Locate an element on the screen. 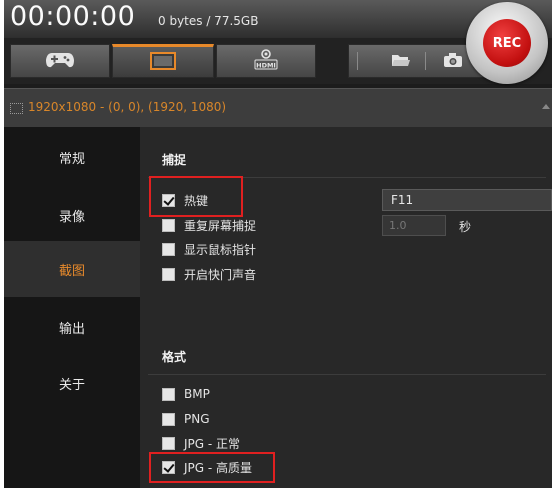 This screenshot has width=552, height=488. format-option-jpg-high: JPG - 高质量 is located at coordinates (207, 467).